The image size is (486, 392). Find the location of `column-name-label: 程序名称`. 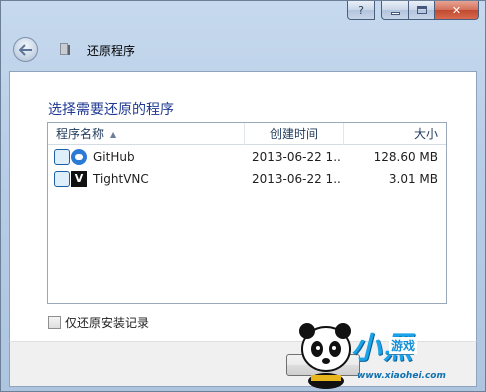

column-name-label: 程序名称 is located at coordinates (80, 134).